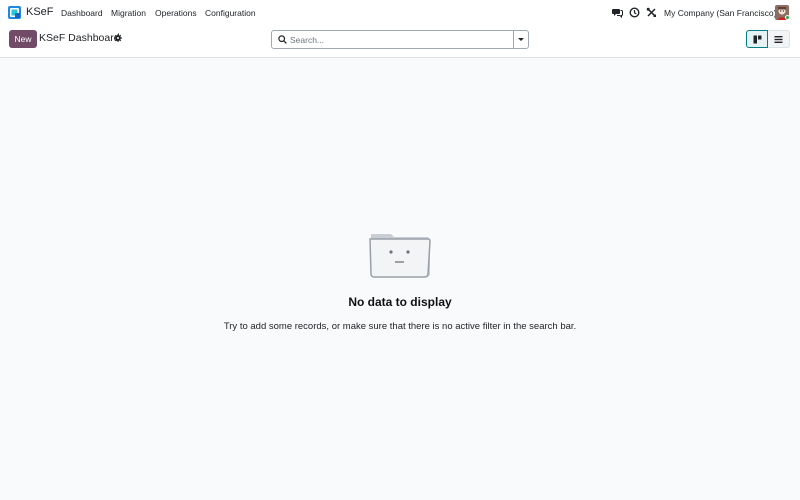 The width and height of the screenshot is (800, 500). I want to click on menu-item-operations: Operations, so click(176, 13).